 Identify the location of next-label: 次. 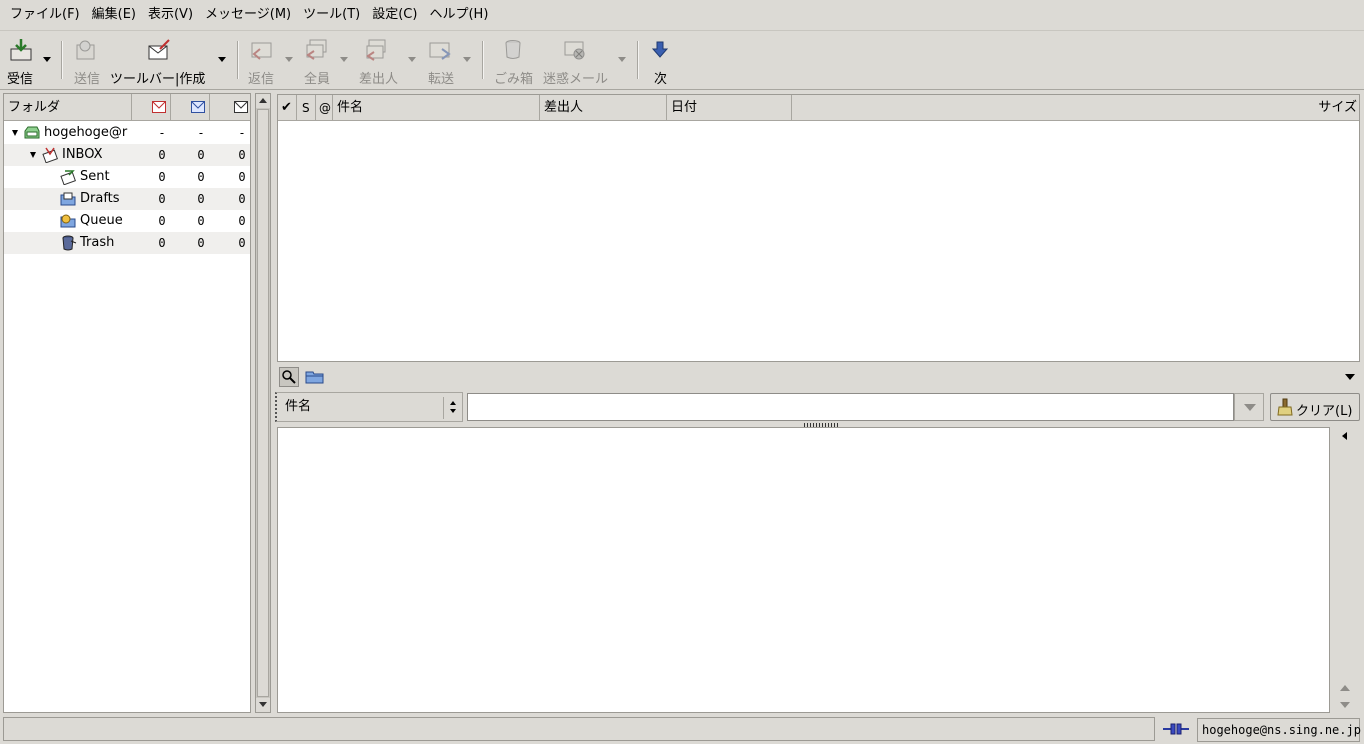
(661, 79).